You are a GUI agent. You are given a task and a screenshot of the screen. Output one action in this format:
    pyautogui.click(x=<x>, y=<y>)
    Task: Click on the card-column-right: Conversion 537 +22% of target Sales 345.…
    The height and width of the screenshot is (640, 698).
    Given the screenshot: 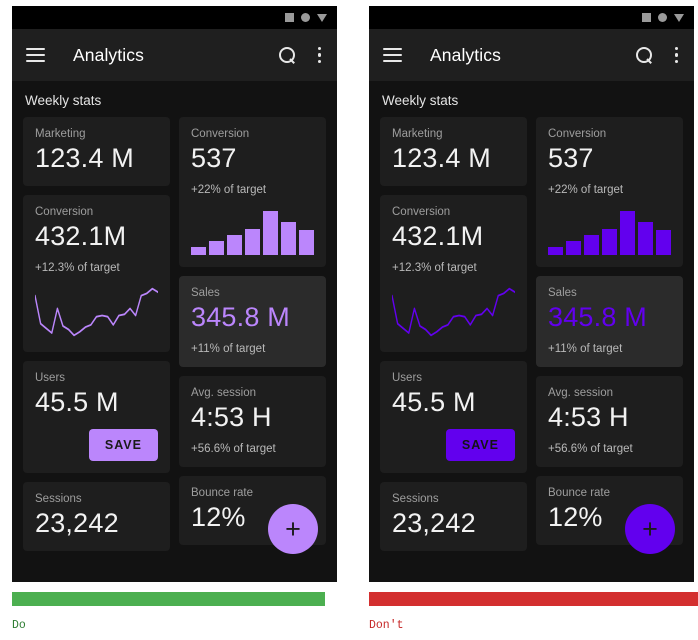 What is the action you would take?
    pyautogui.click(x=609, y=334)
    